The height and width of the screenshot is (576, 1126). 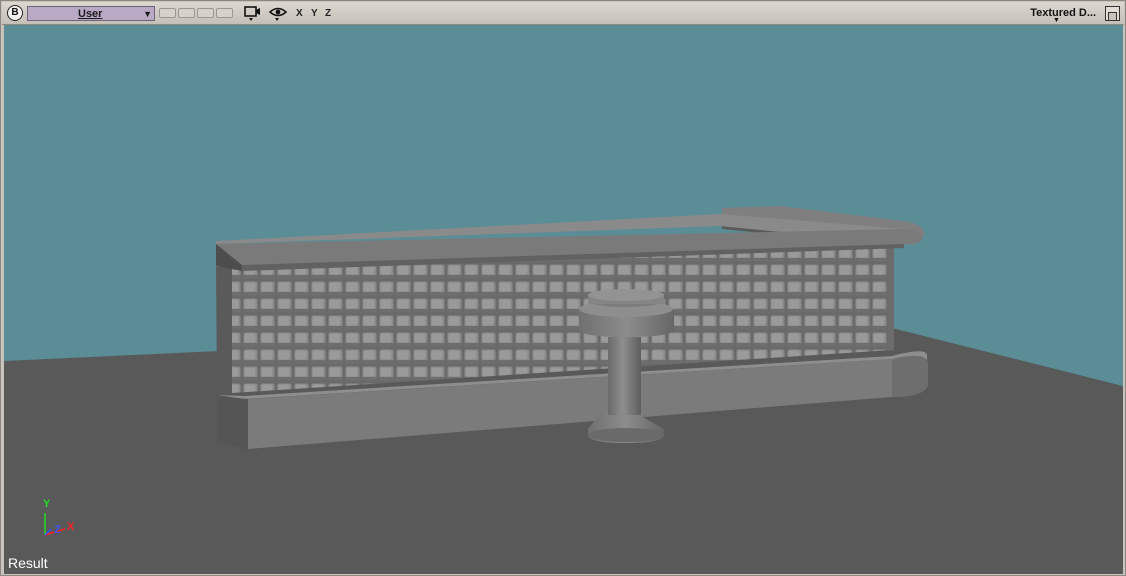 I want to click on eye-icon, so click(x=278, y=14).